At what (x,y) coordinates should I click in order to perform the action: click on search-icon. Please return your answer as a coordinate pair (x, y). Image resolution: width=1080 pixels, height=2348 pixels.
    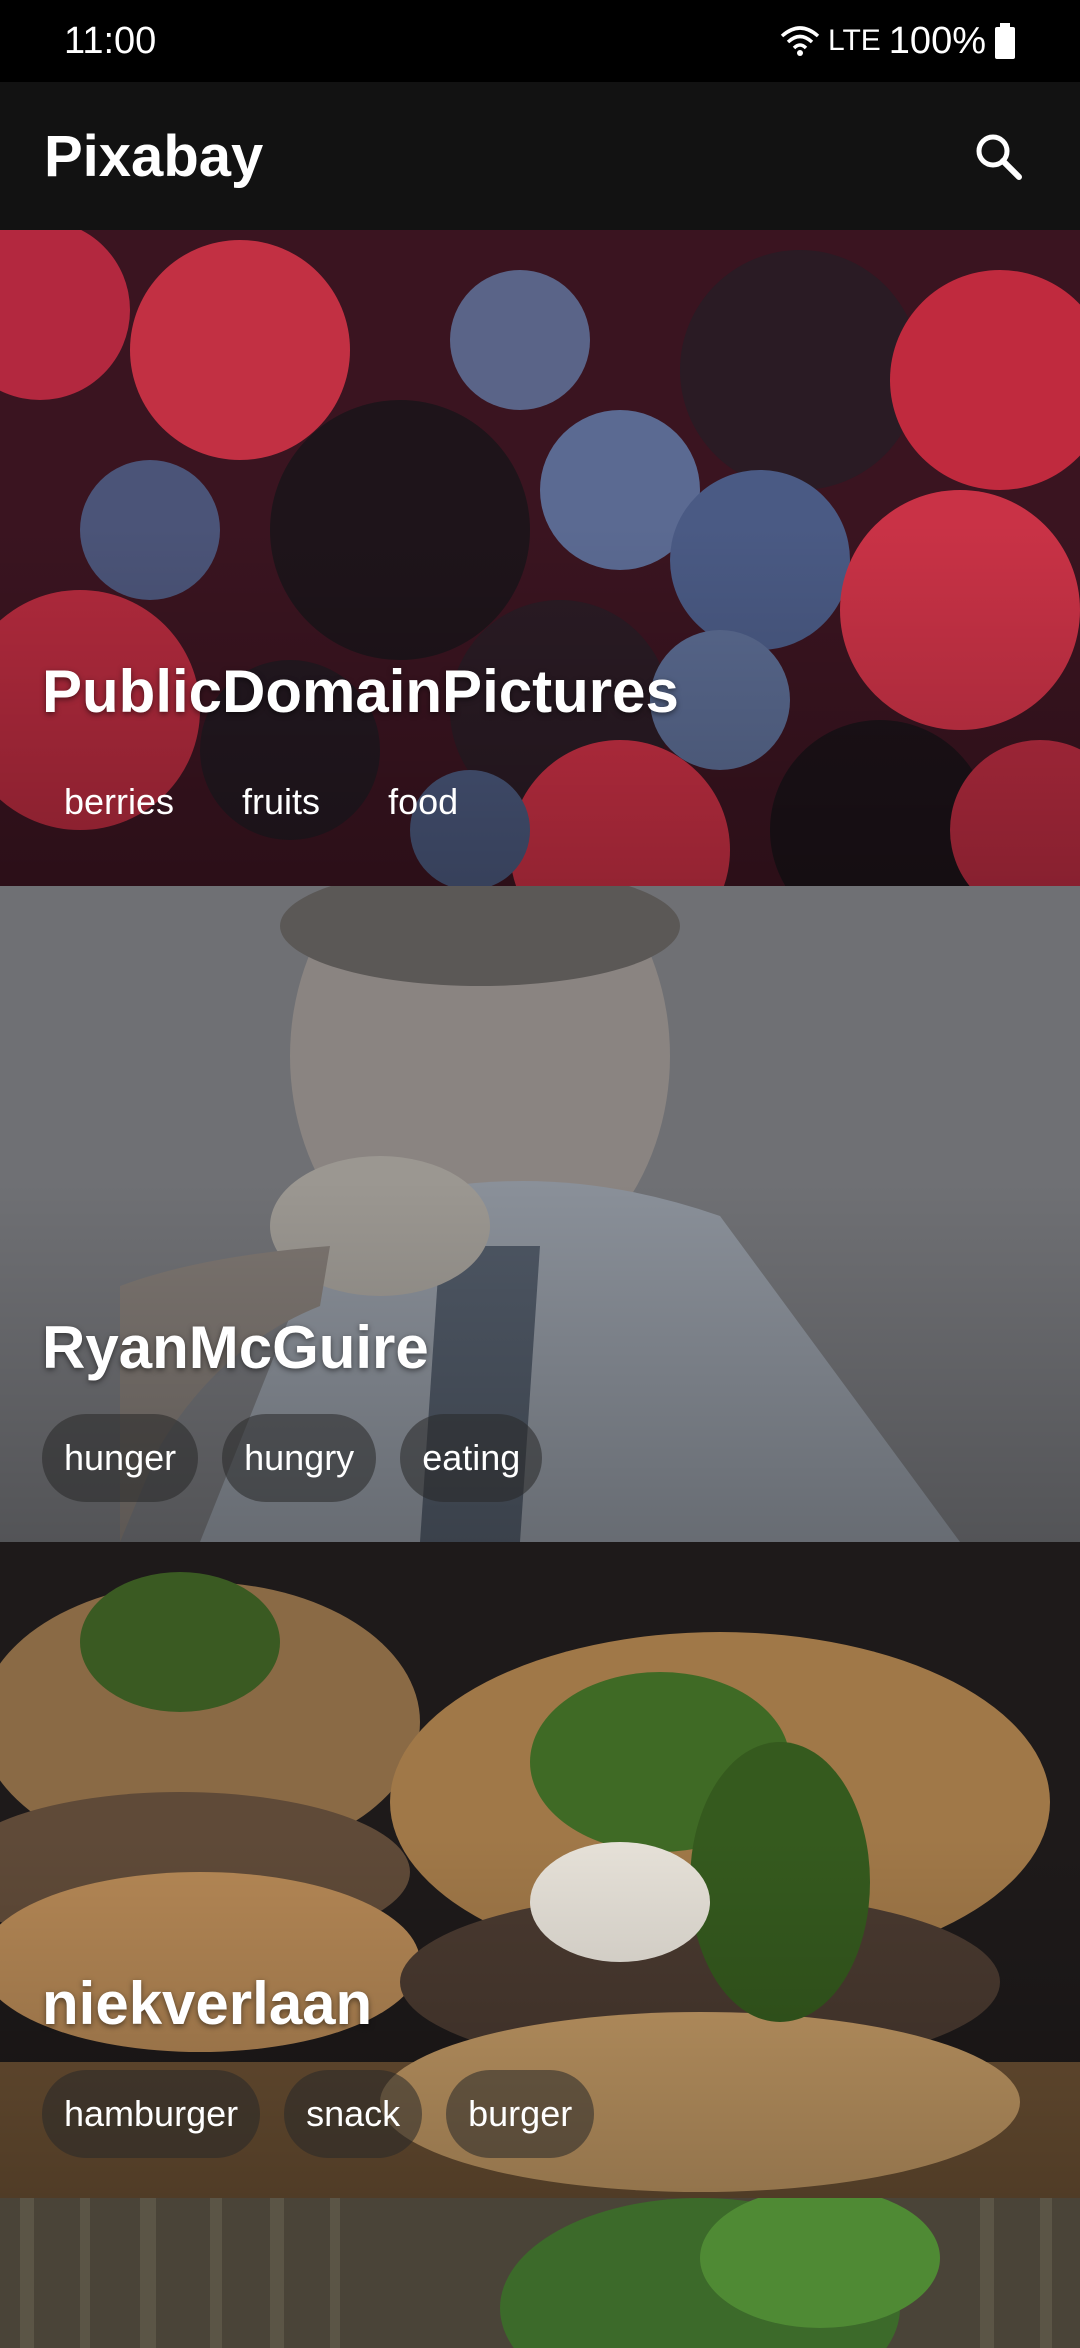
    Looking at the image, I should click on (999, 157).